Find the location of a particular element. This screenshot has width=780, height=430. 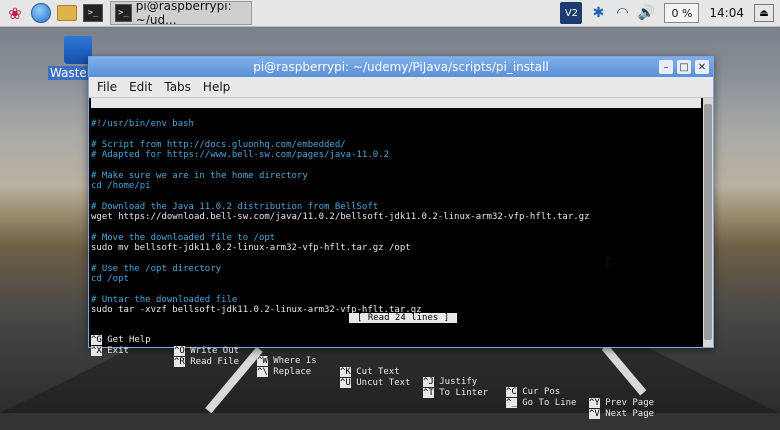

shortcut-label: Uncut Text is located at coordinates (383, 382).